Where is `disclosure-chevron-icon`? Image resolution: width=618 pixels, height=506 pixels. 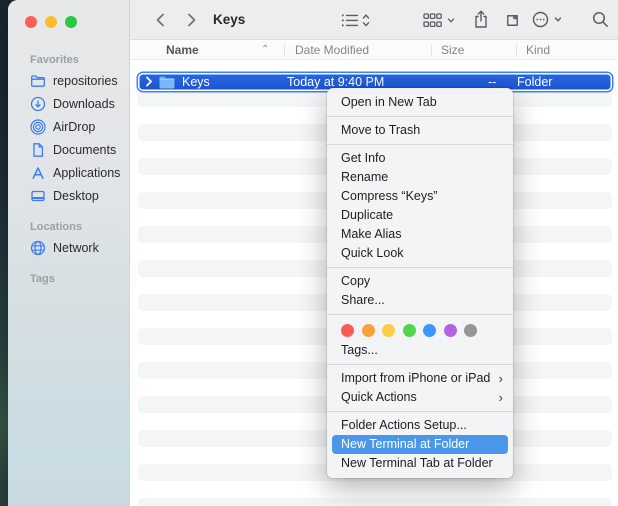
disclosure-chevron-icon is located at coordinates (149, 81).